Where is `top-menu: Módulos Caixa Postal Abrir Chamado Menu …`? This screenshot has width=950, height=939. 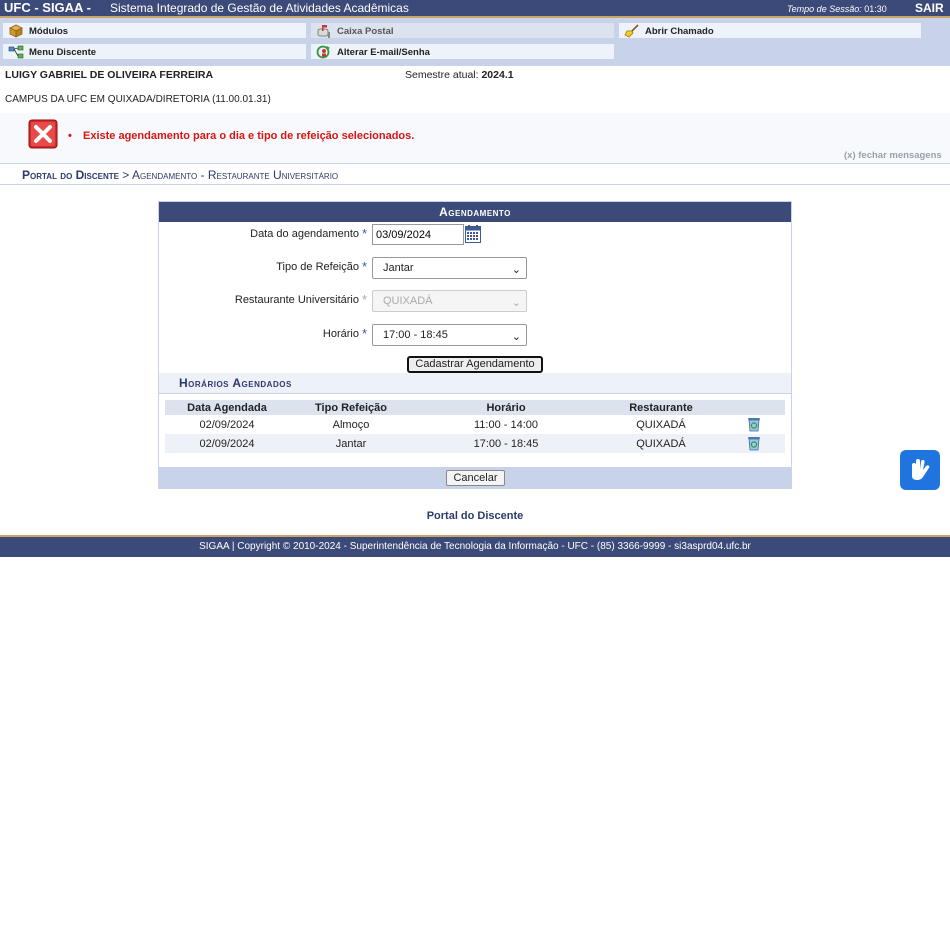
top-menu: Módulos Caixa Postal Abrir Chamado Menu … is located at coordinates (475, 42).